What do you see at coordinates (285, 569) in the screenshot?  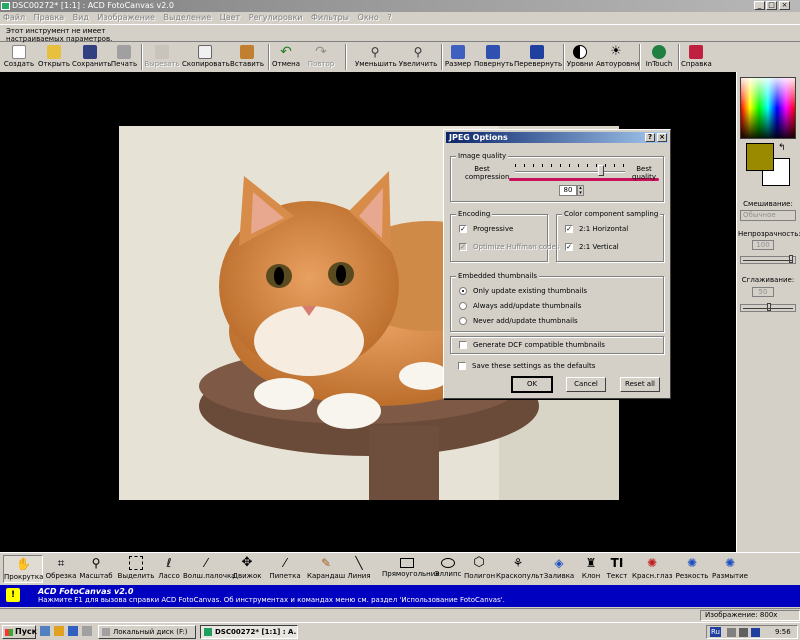 I see `tool-eyedropper: ⁄ Пипетка` at bounding box center [285, 569].